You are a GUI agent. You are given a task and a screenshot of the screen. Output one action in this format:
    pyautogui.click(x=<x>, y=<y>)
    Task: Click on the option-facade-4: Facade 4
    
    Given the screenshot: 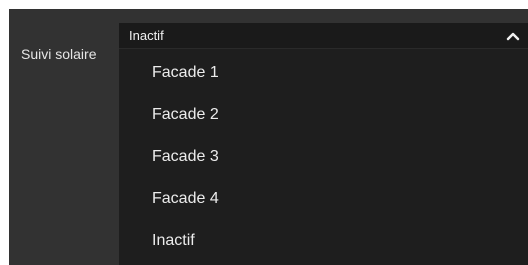 What is the action you would take?
    pyautogui.click(x=185, y=199)
    